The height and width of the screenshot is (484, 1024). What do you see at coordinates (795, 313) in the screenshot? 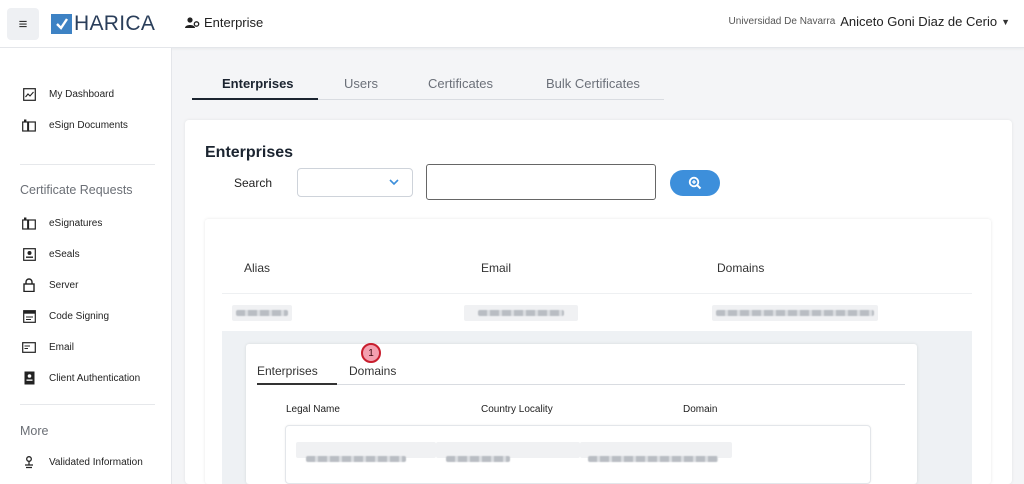
I see `redacted-domains` at bounding box center [795, 313].